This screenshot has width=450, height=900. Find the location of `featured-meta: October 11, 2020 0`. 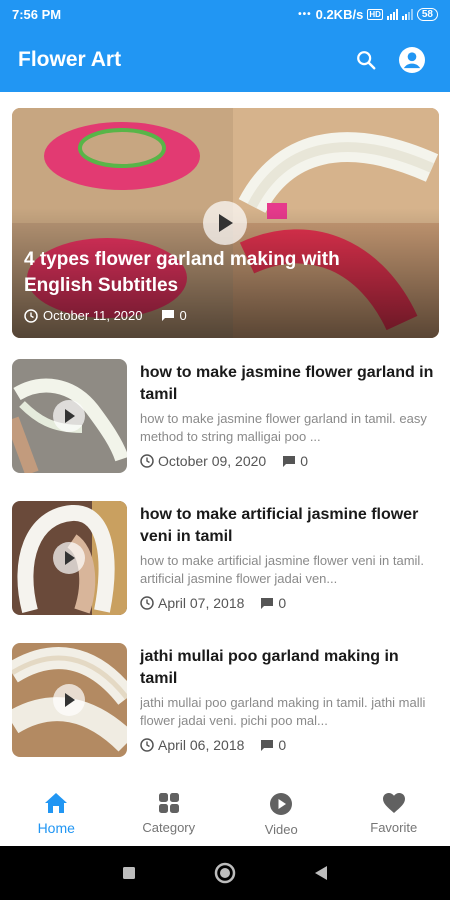

featured-meta: October 11, 2020 0 is located at coordinates (105, 315).